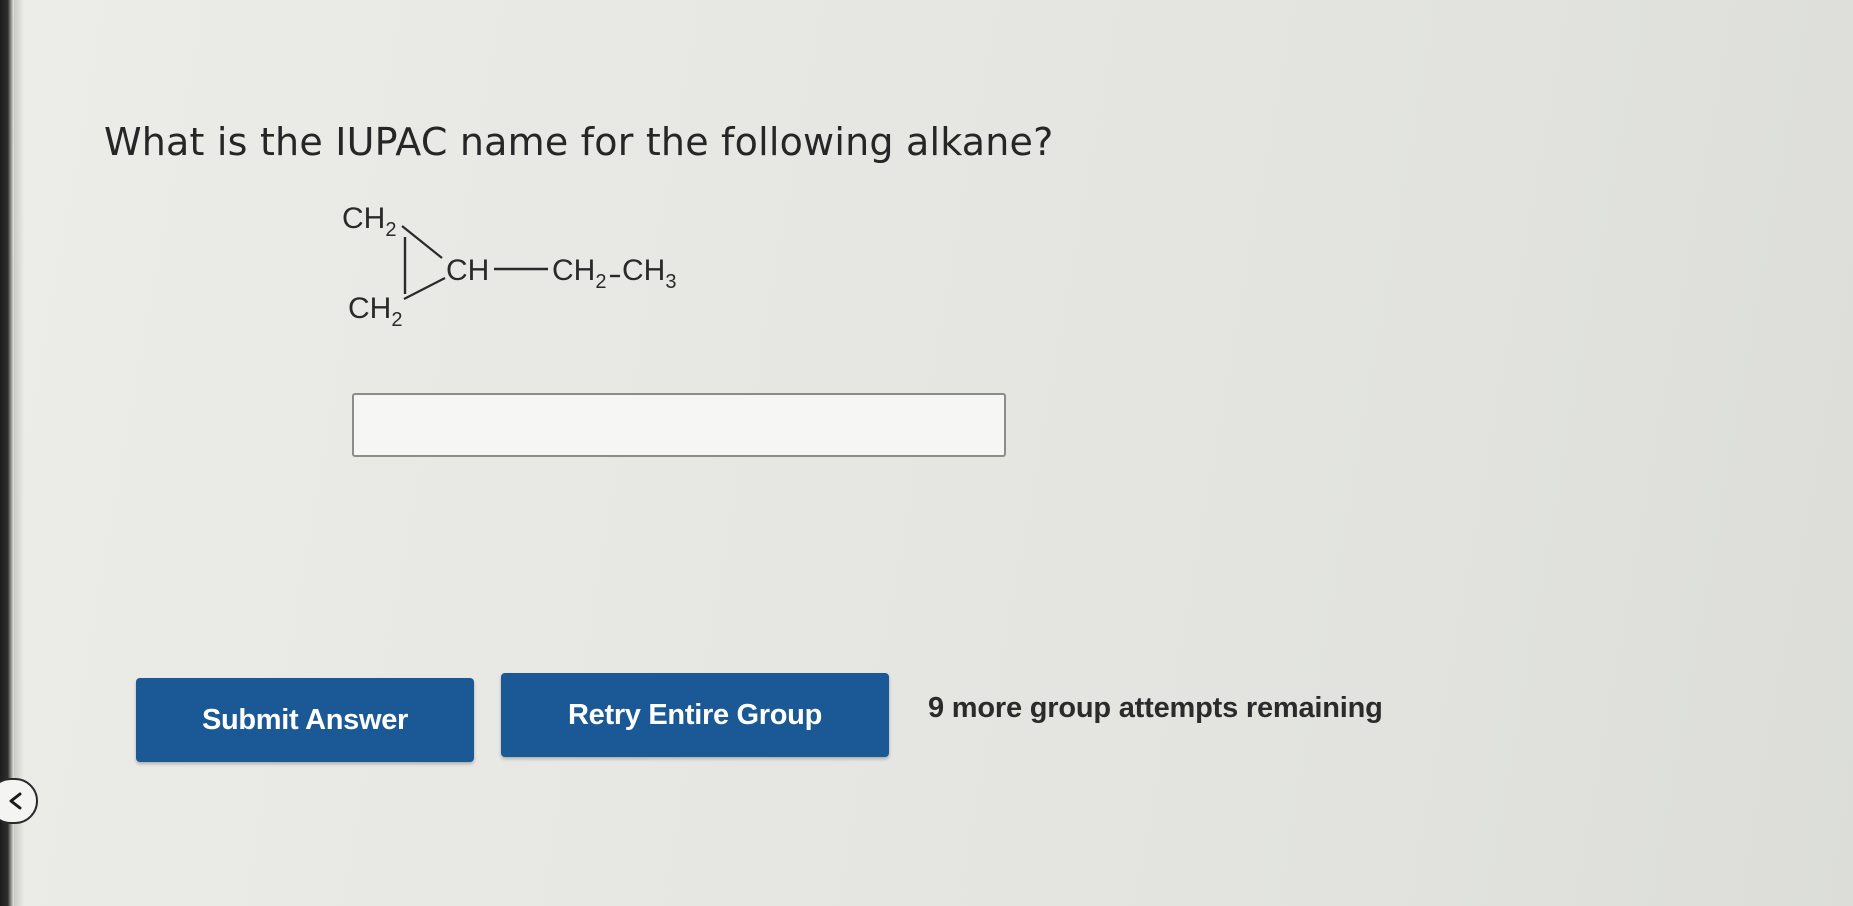 This screenshot has height=906, width=1853. What do you see at coordinates (424, 288) in the screenshot?
I see `ring-lower-bond` at bounding box center [424, 288].